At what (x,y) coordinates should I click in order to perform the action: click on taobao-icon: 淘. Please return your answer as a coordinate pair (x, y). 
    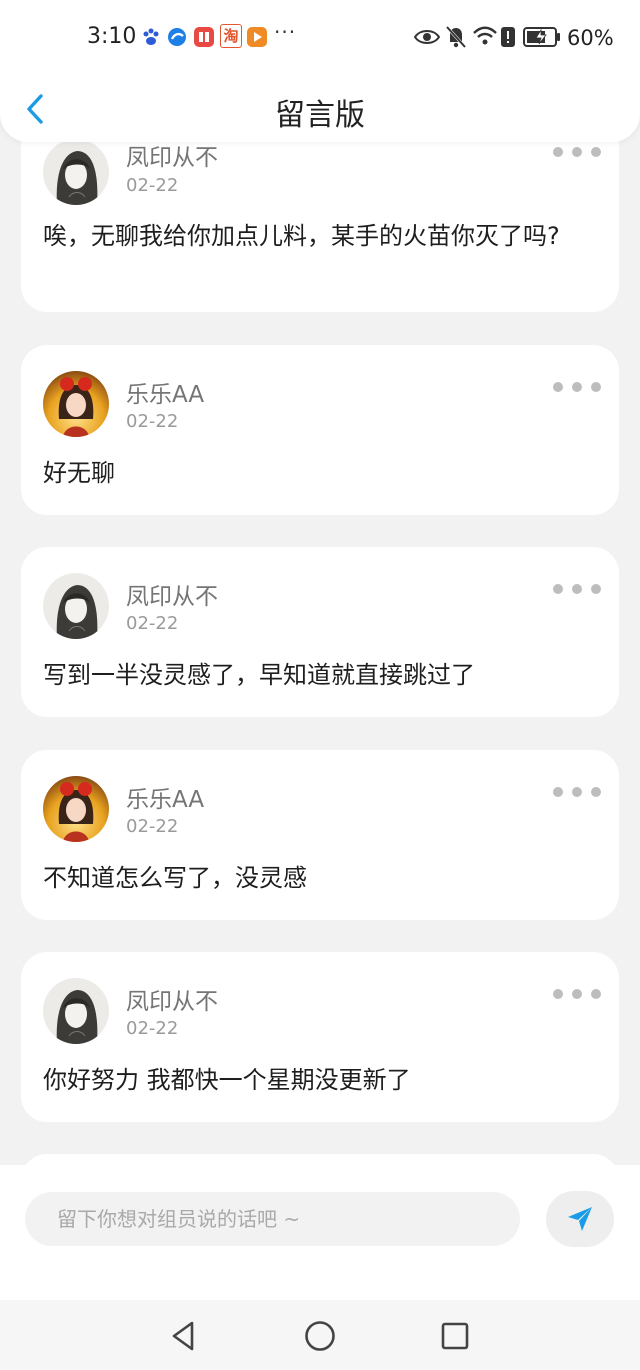
    Looking at the image, I should click on (231, 36).